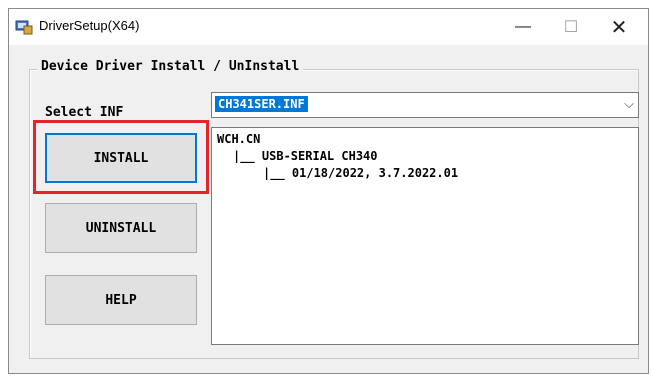 The height and width of the screenshot is (380, 653). Describe the element at coordinates (170, 66) in the screenshot. I see `groupbox-title: Device Driver Install / UnInstall` at that location.